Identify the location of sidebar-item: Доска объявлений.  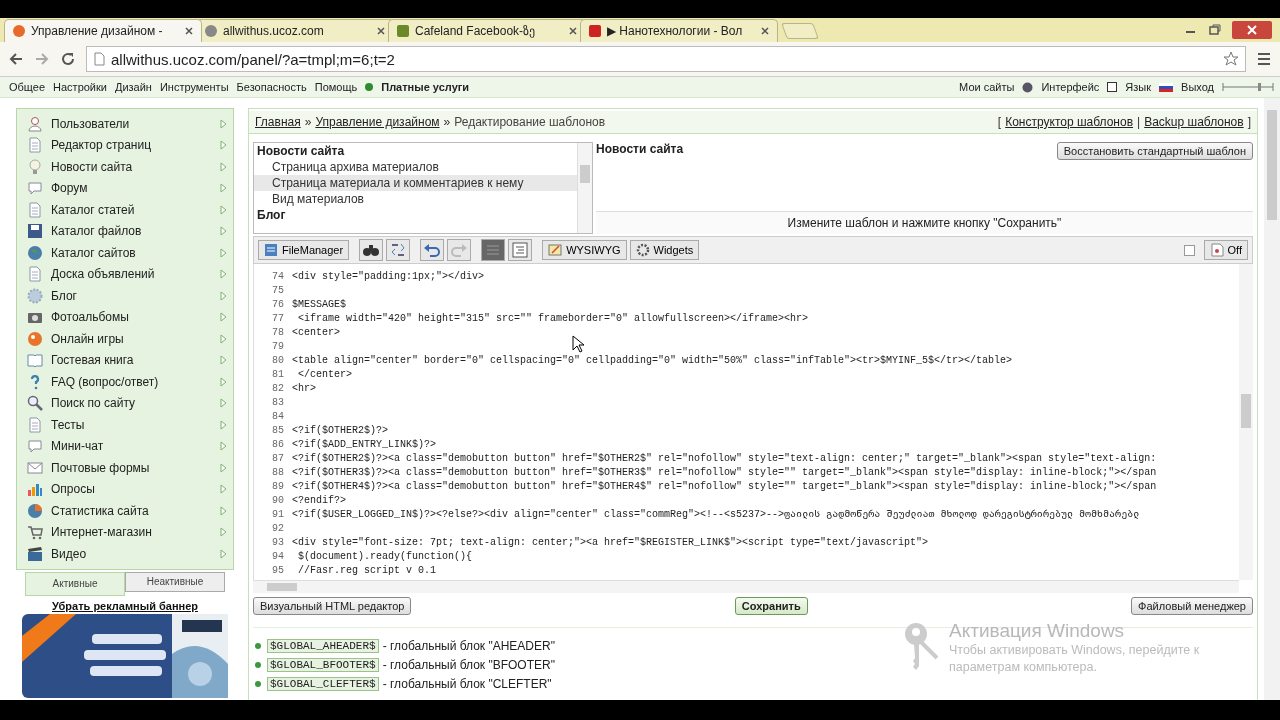
(125, 274).